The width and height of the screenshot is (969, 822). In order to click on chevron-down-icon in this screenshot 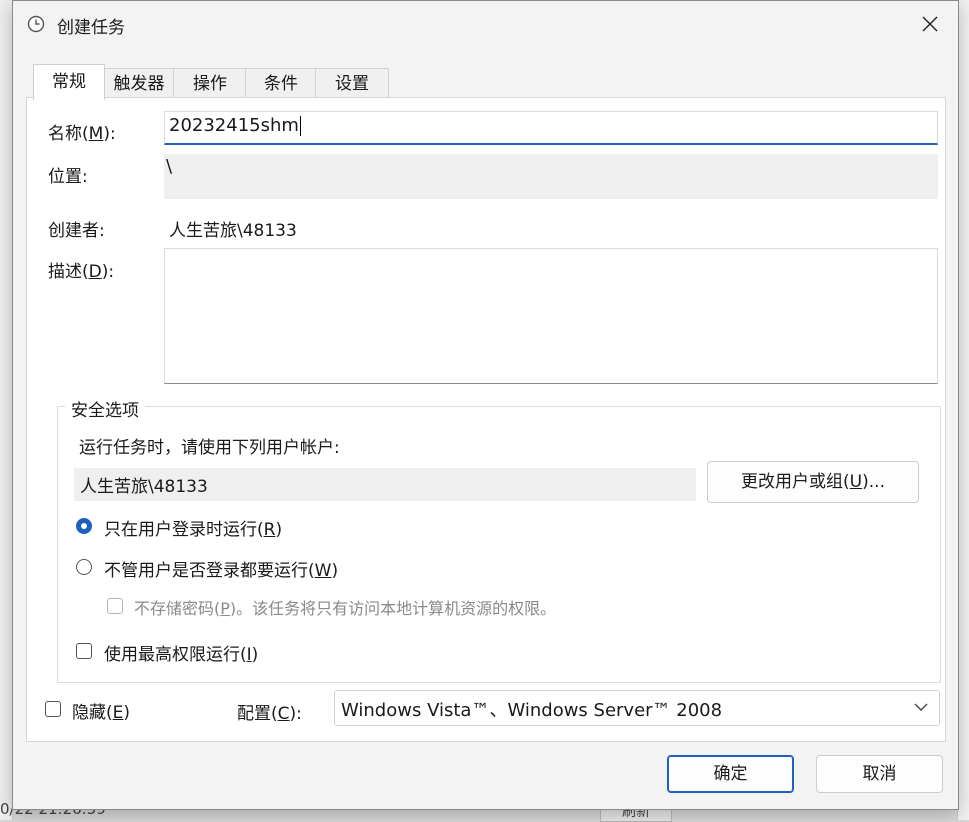, I will do `click(921, 707)`.